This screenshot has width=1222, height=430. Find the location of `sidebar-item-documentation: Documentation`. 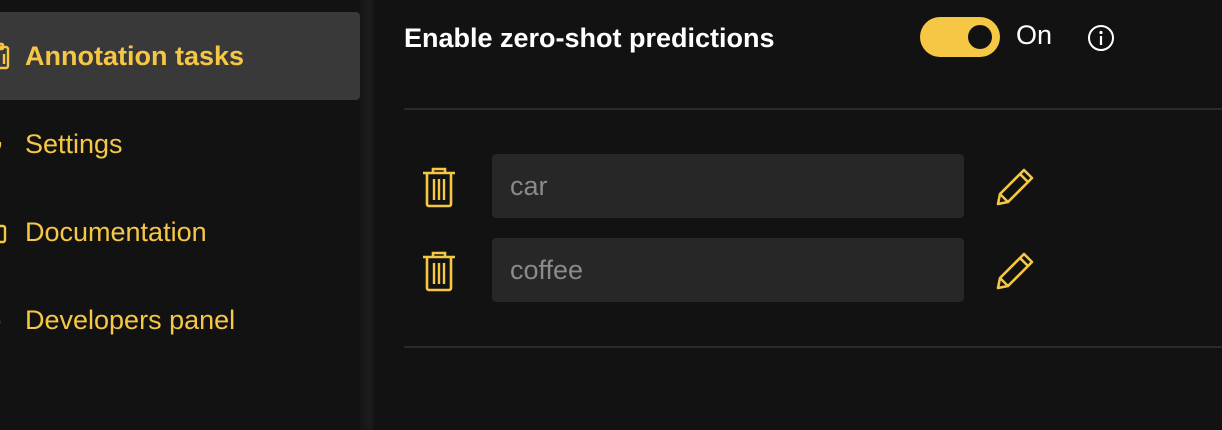

sidebar-item-documentation: Documentation is located at coordinates (180, 232).